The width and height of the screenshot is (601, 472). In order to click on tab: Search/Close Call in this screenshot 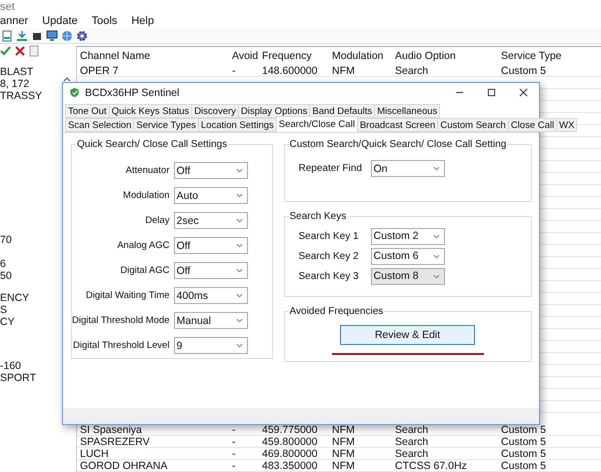, I will do `click(317, 124)`.